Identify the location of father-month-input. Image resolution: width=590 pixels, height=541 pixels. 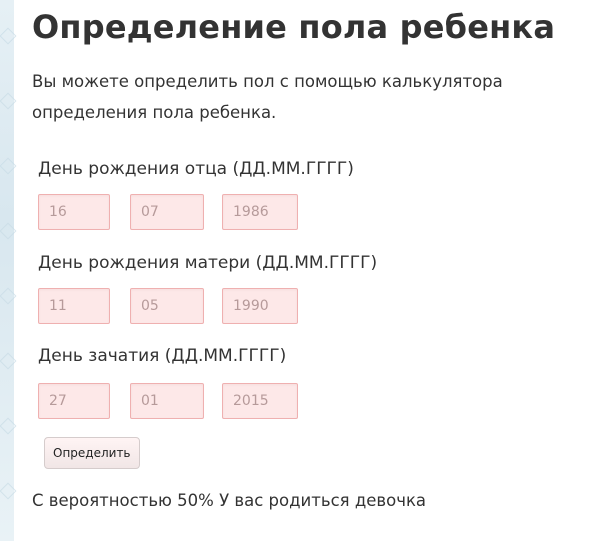
(167, 212).